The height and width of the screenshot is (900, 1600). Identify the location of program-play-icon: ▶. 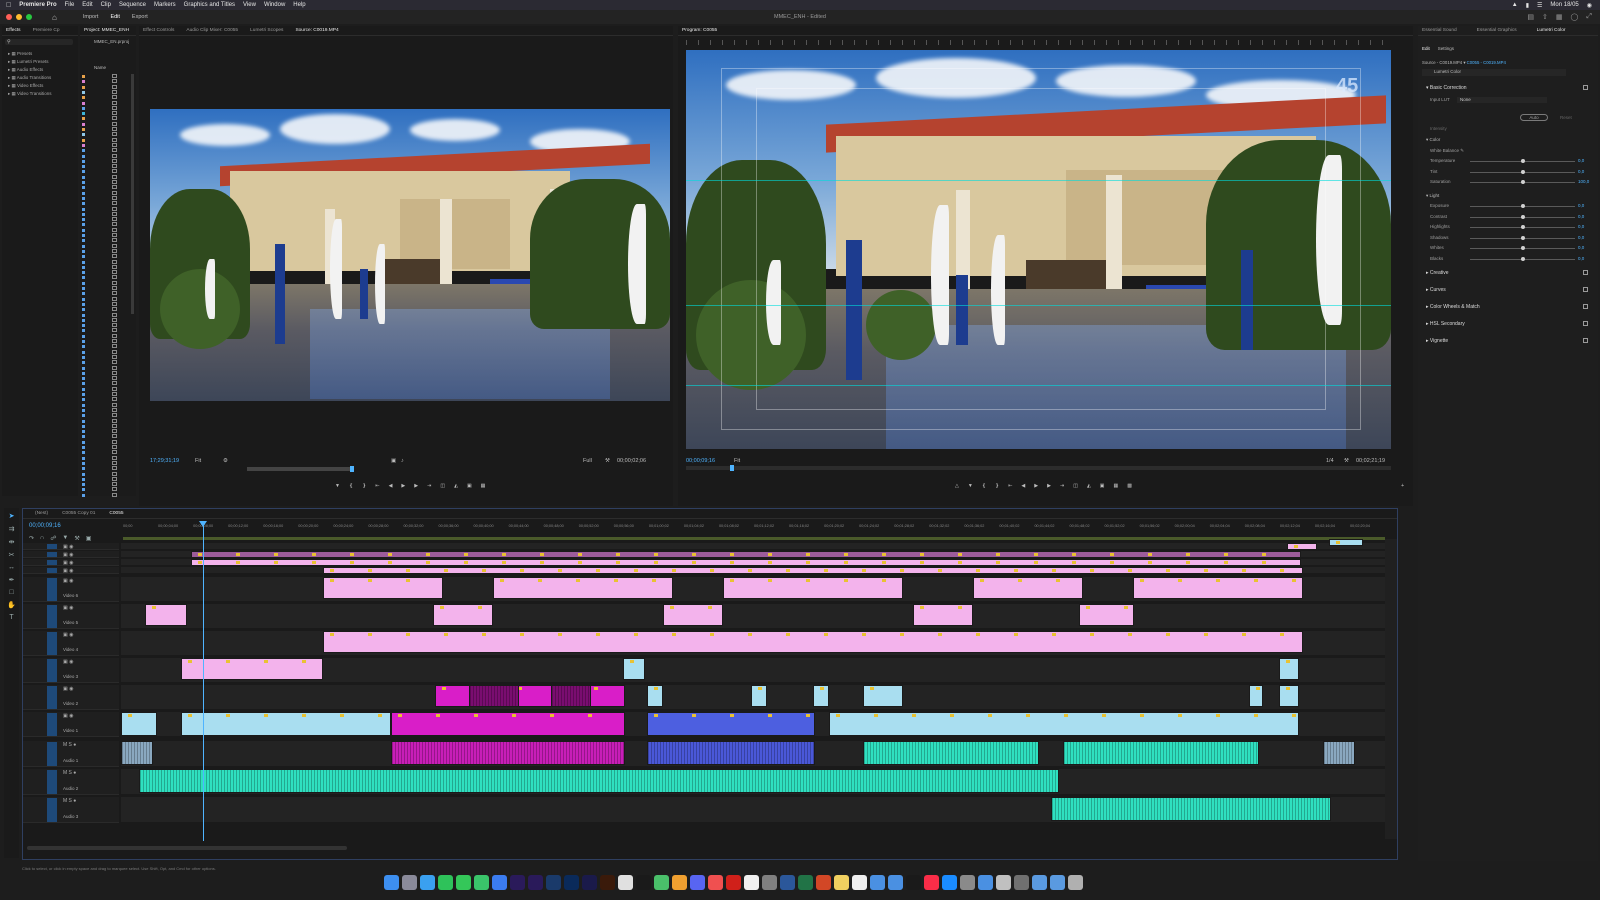
(1036, 486).